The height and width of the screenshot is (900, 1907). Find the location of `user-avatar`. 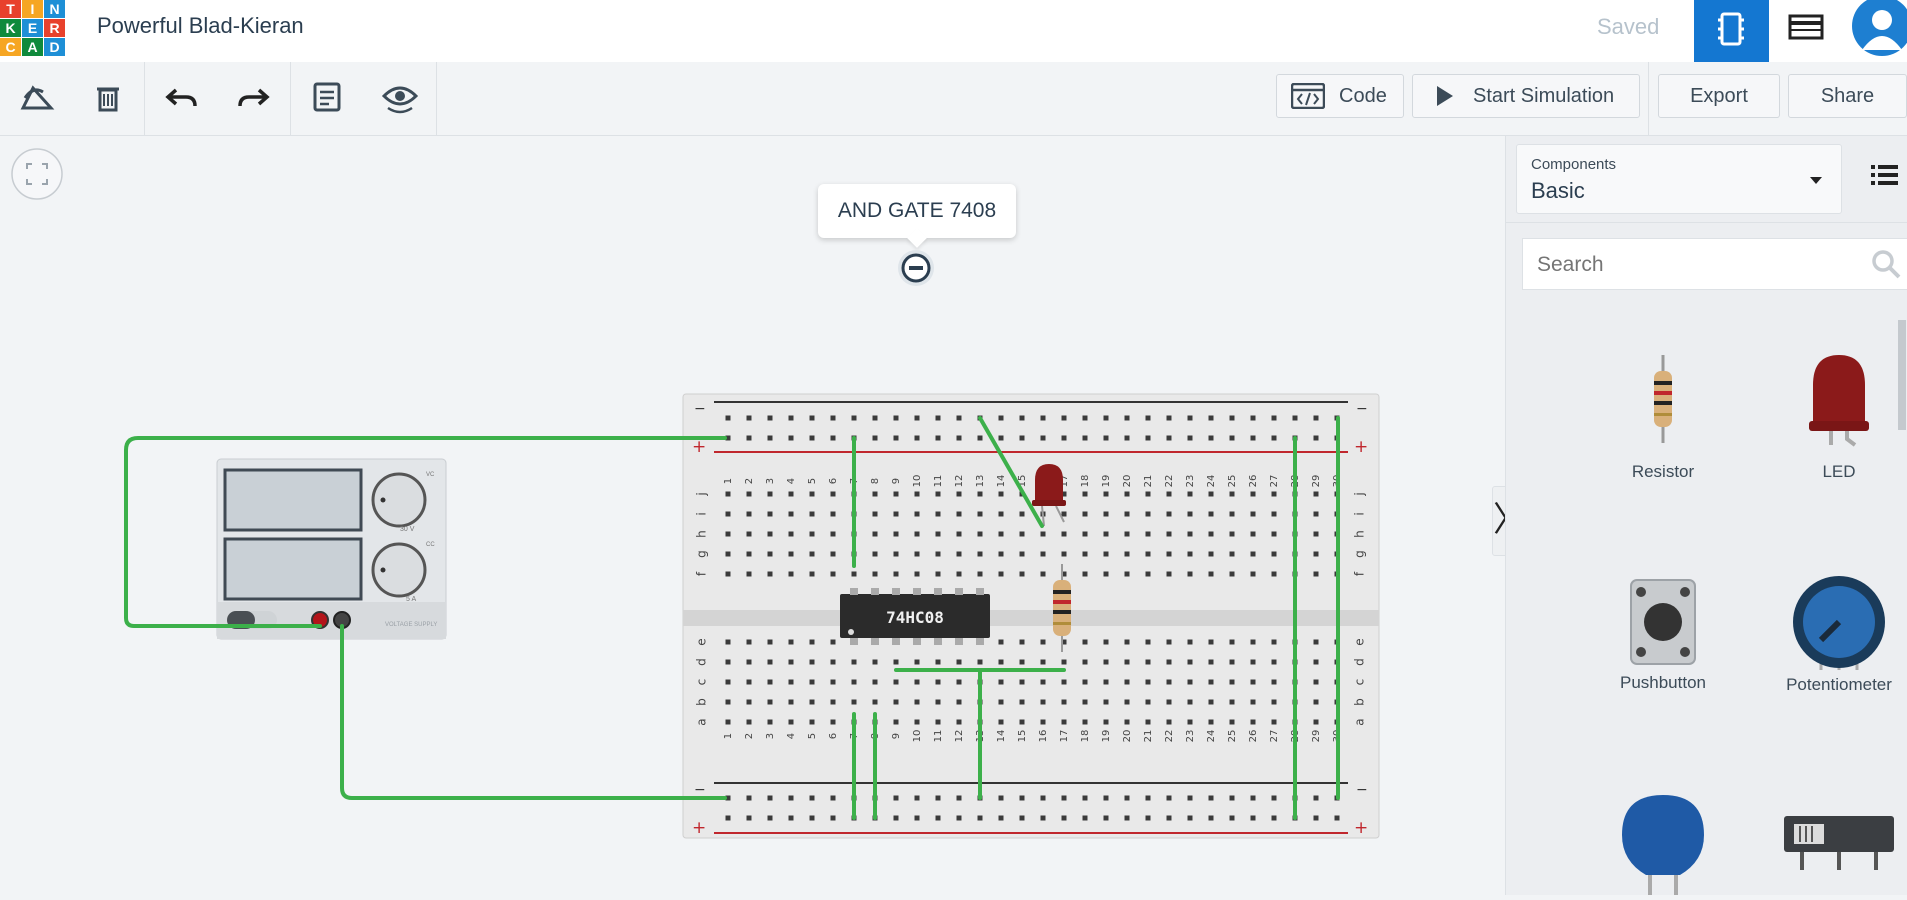

user-avatar is located at coordinates (1877, 30).